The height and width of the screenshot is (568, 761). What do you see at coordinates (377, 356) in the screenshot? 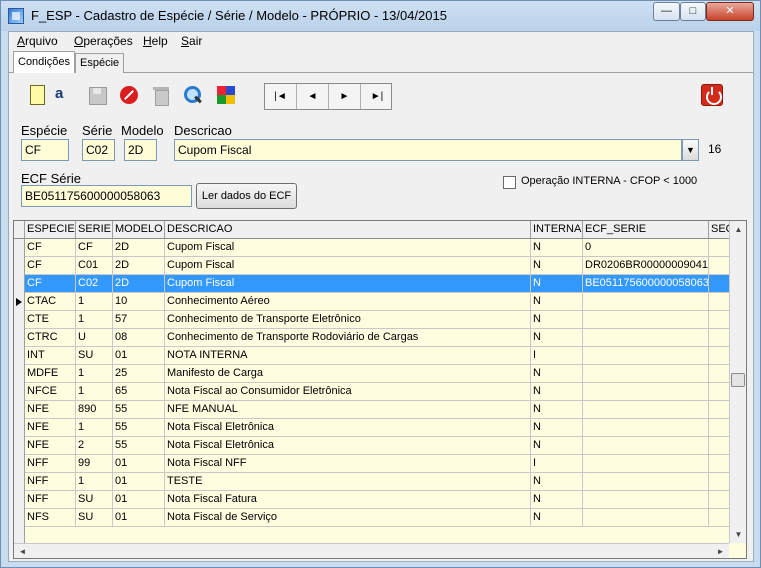
I see `table-row: INT SU 01 NOTA INTERNA I` at bounding box center [377, 356].